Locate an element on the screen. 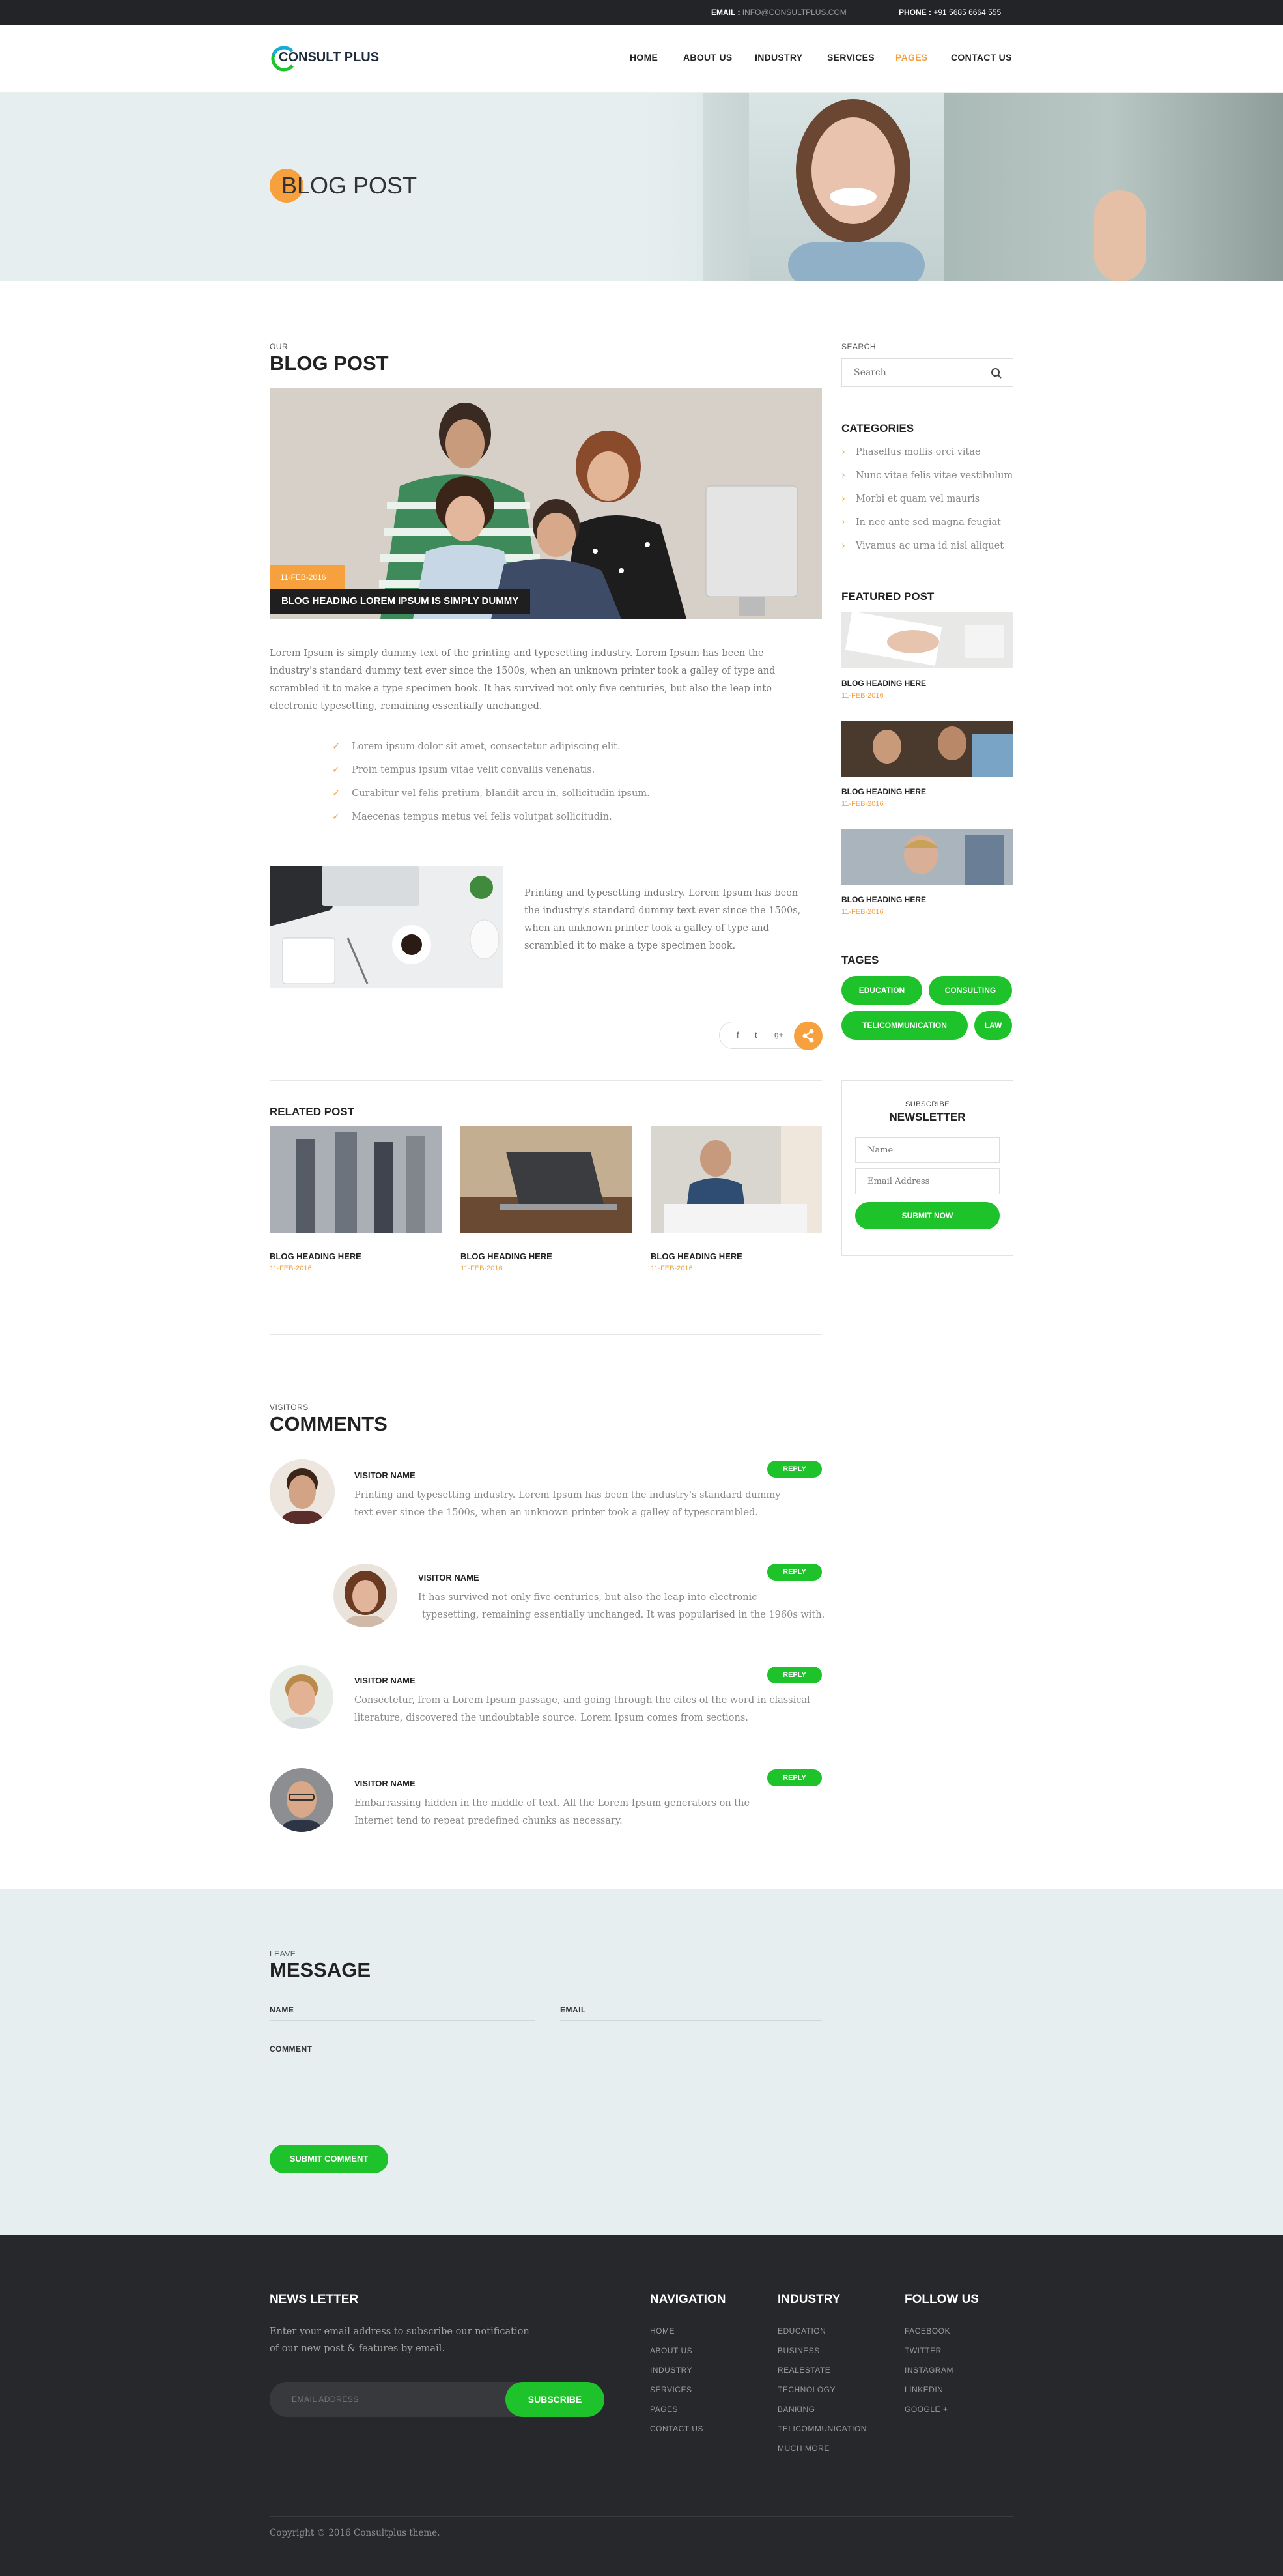 Image resolution: width=1283 pixels, height=2576 pixels. nav-services: SERVICES is located at coordinates (851, 58).